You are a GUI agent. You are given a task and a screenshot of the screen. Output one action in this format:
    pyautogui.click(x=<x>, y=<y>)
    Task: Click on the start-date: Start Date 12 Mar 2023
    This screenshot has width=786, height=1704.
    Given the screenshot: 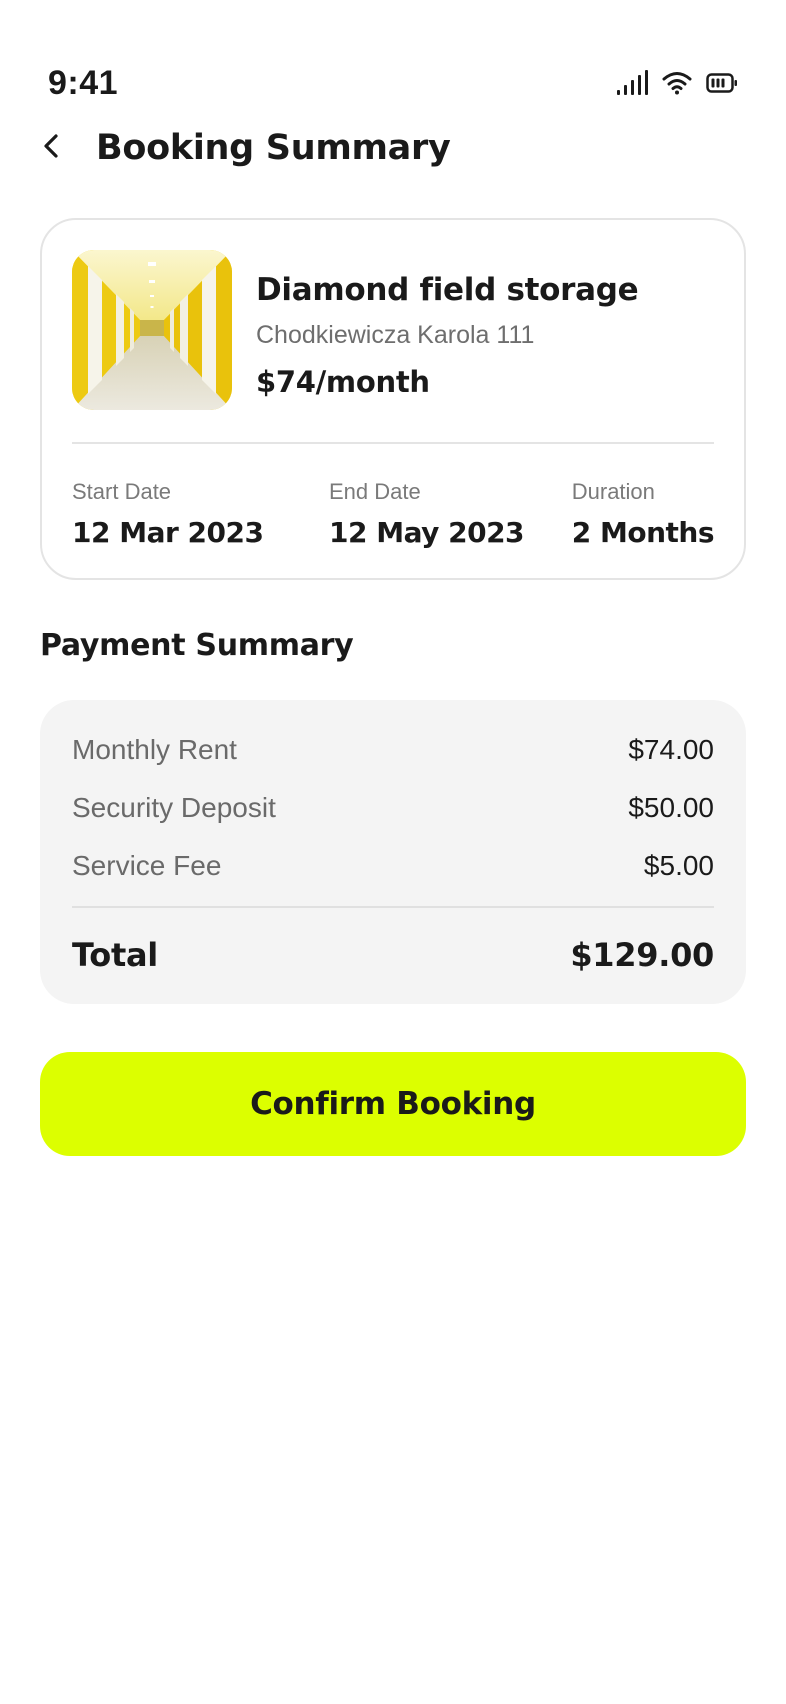 What is the action you would take?
    pyautogui.click(x=168, y=514)
    